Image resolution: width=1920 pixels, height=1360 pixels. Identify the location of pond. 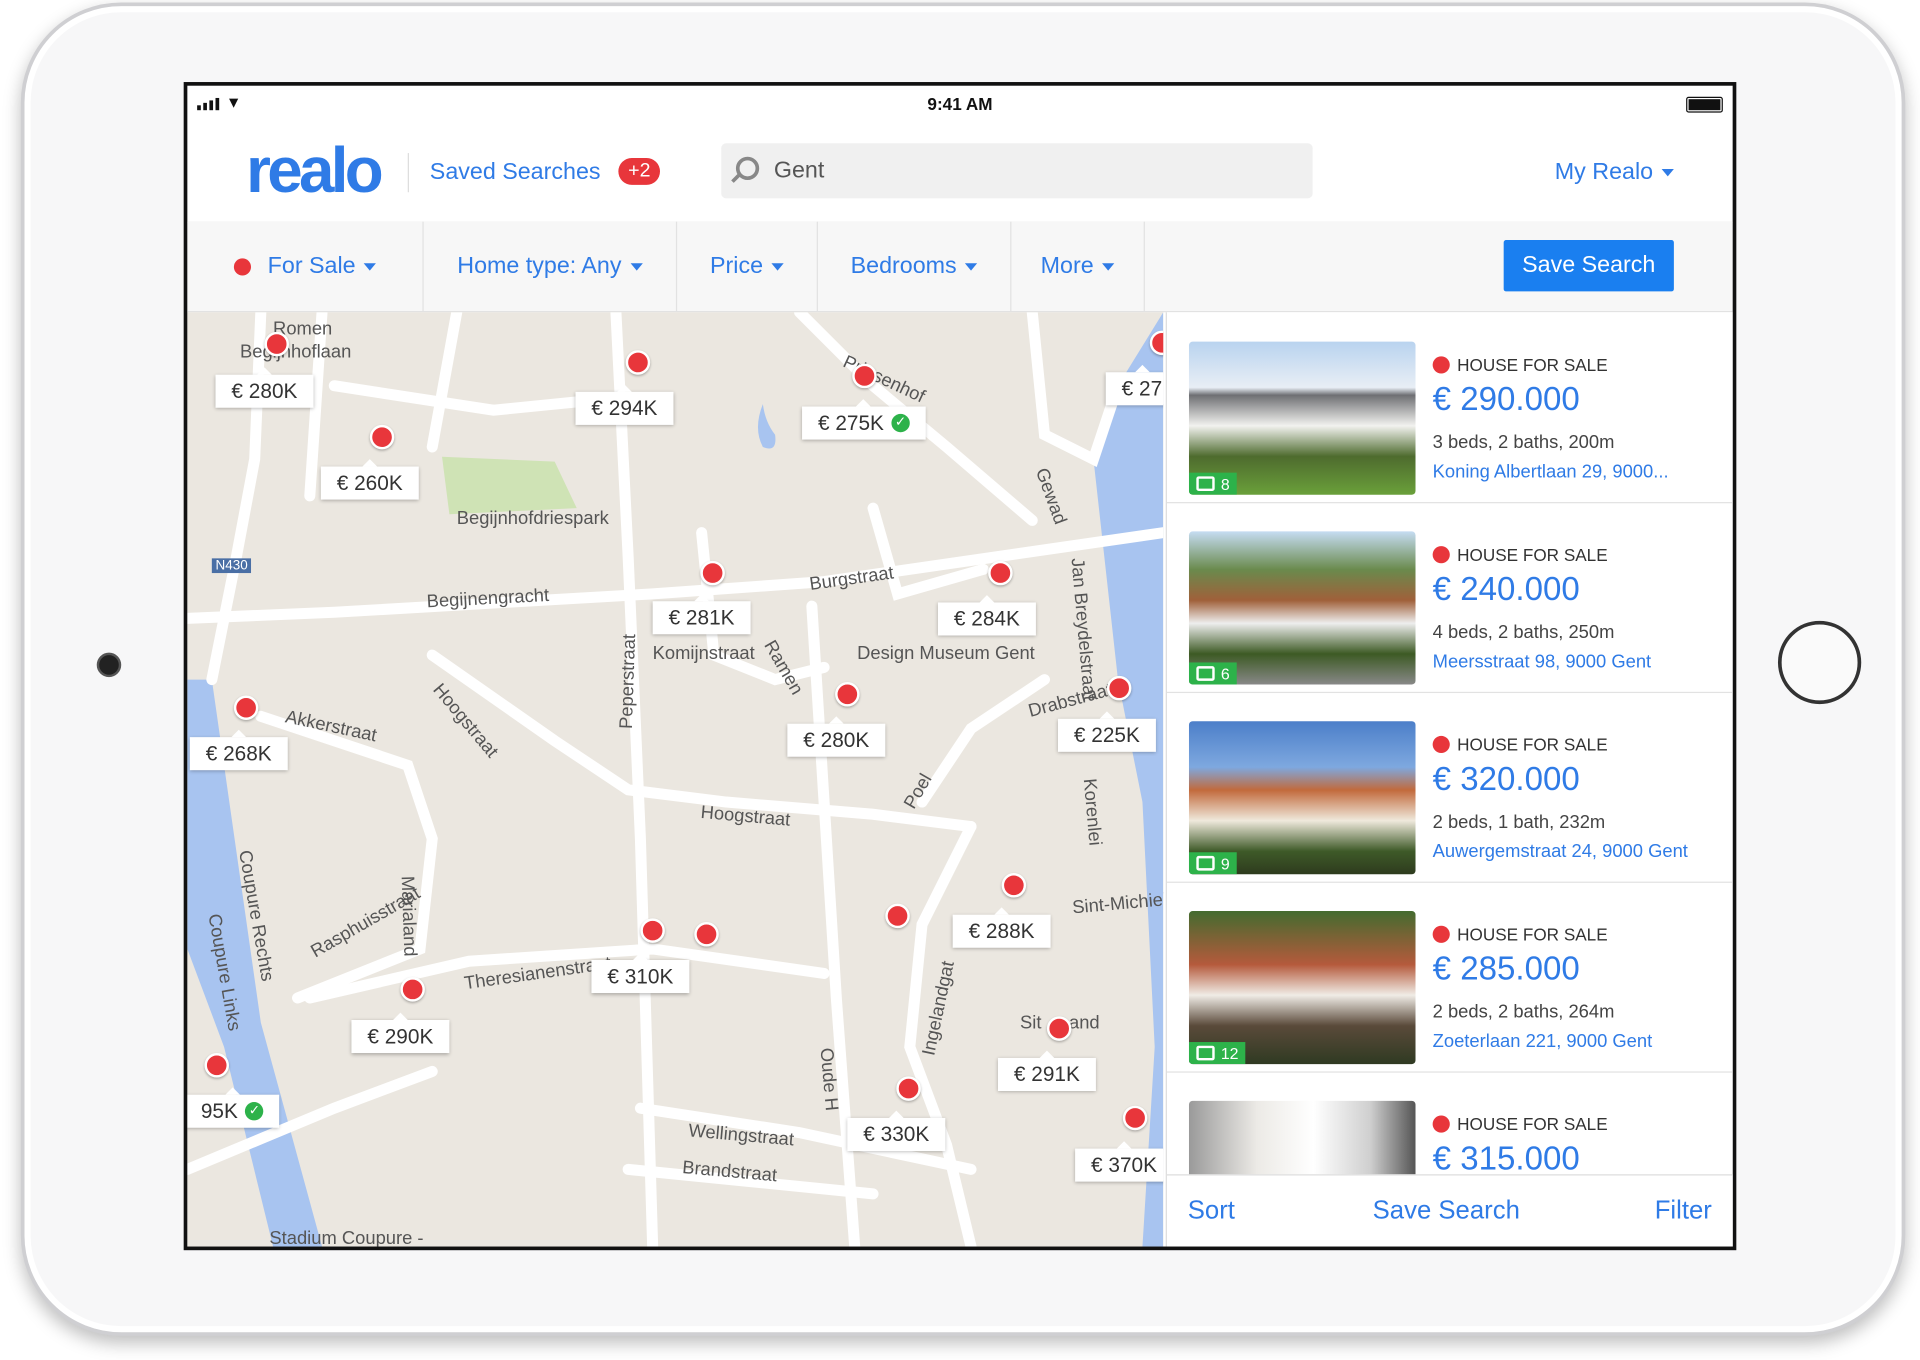
(766, 426).